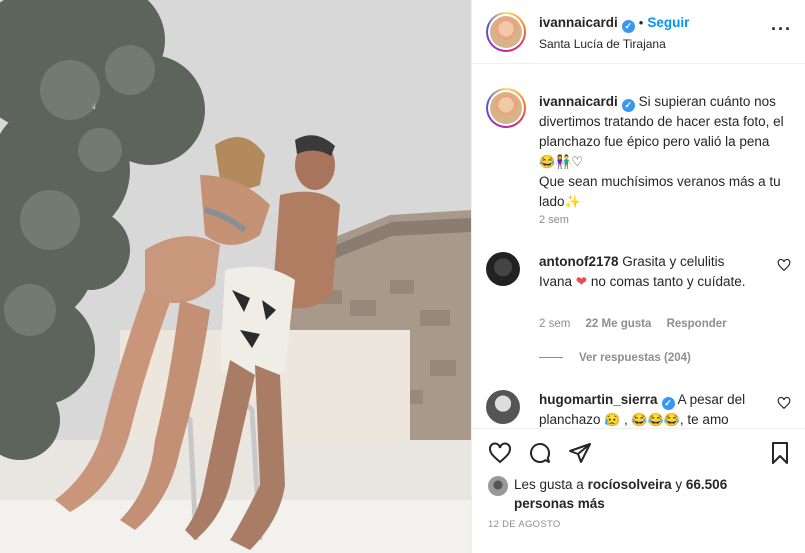  What do you see at coordinates (697, 324) in the screenshot?
I see `reply-button: Responder` at bounding box center [697, 324].